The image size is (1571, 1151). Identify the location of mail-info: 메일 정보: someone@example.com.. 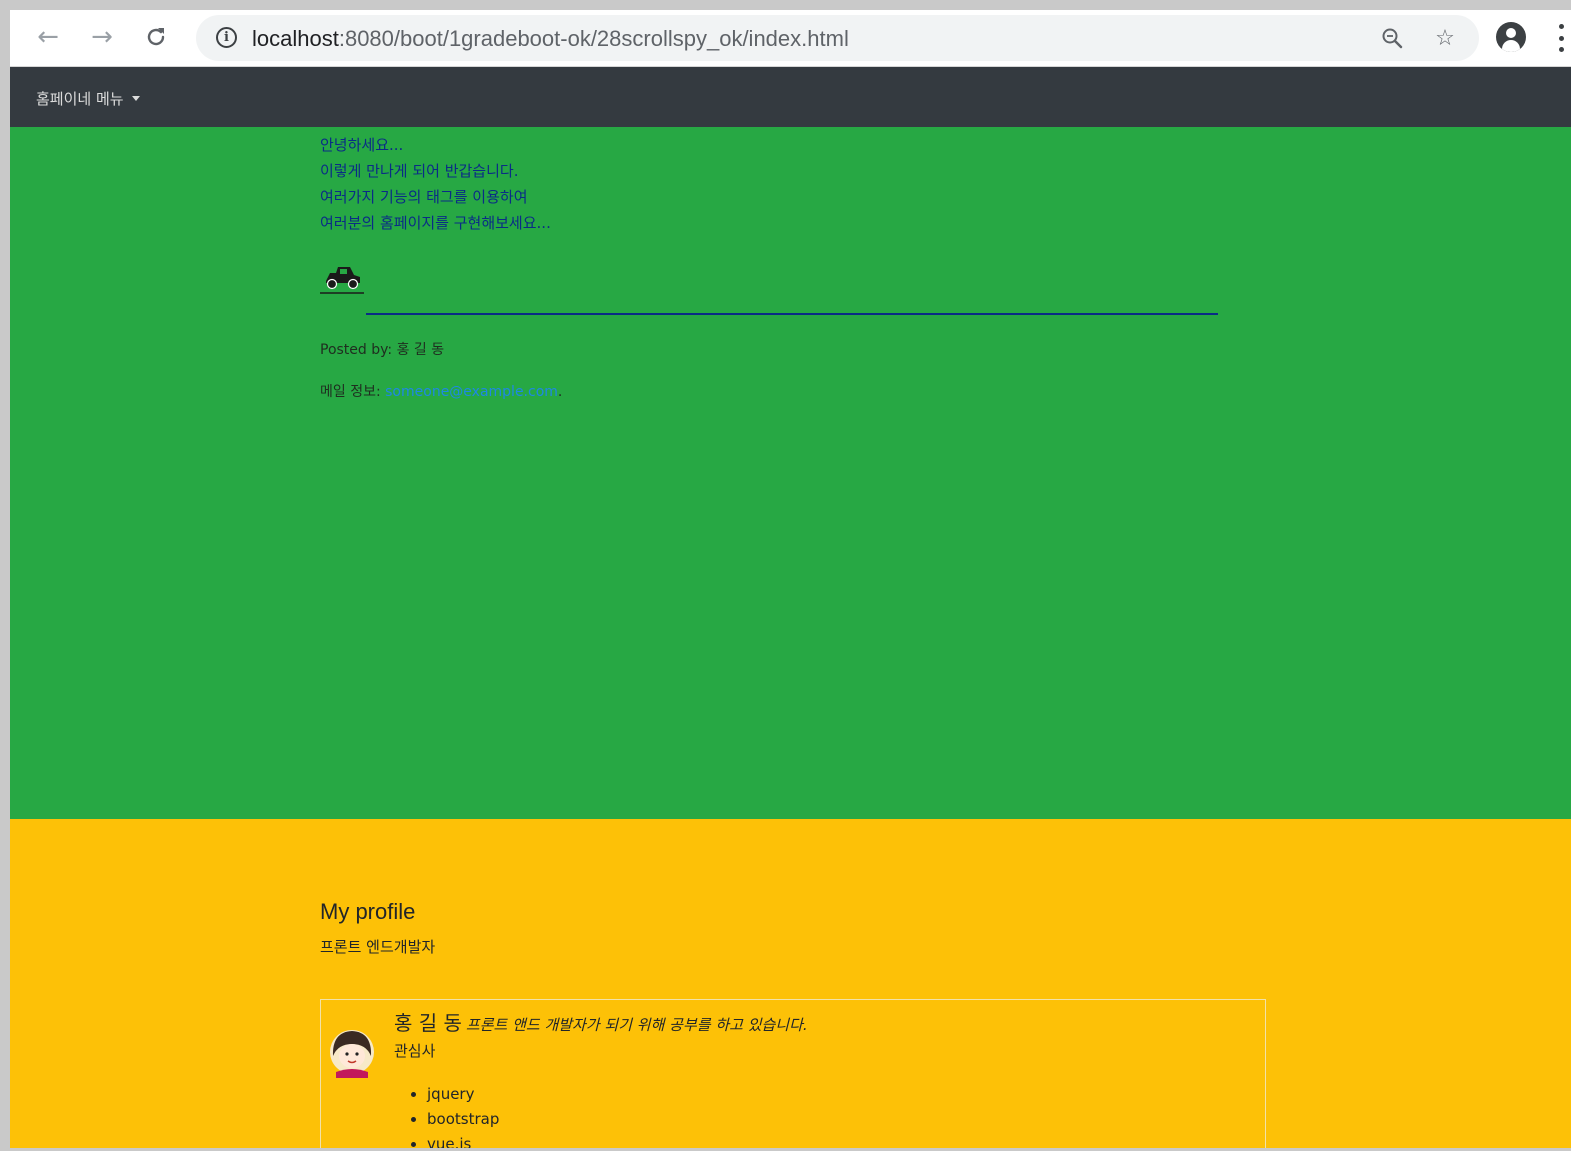
(441, 392).